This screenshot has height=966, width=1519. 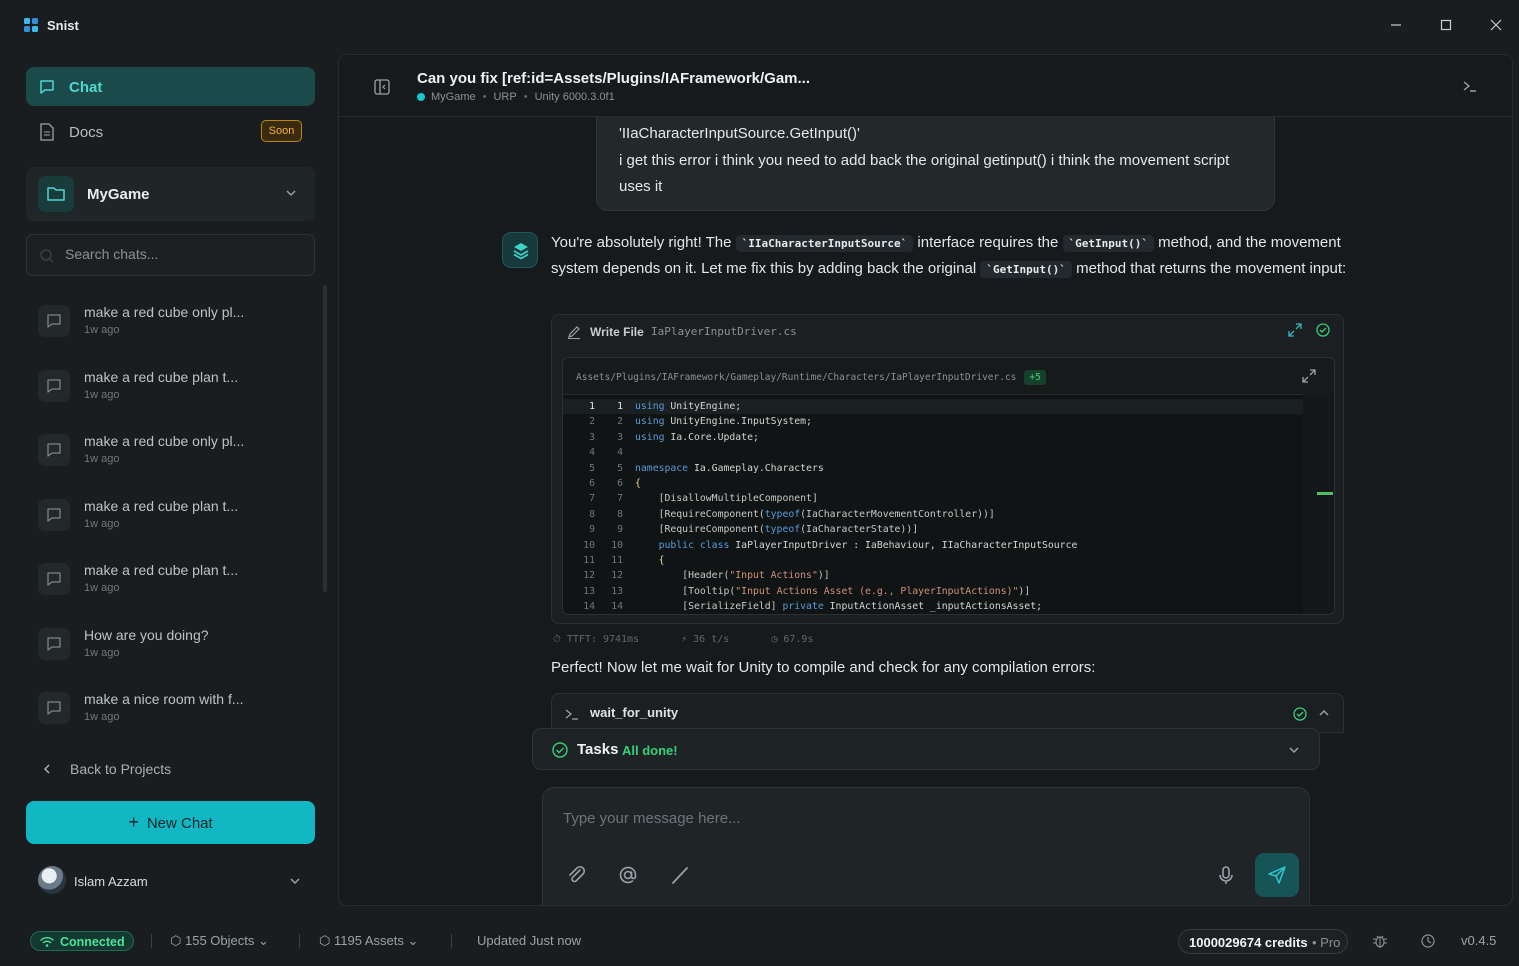 I want to click on nav-chat-label: Chat, so click(x=86, y=87).